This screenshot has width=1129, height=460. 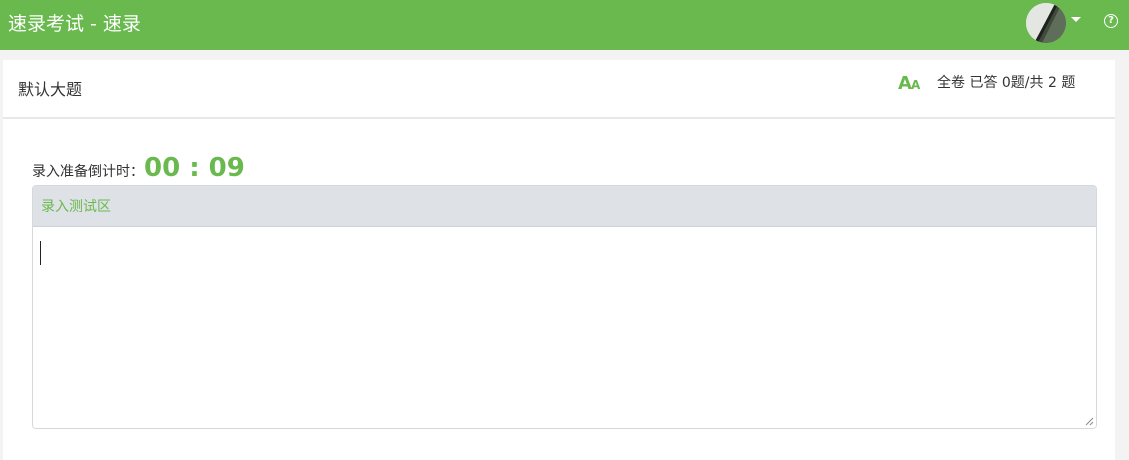 What do you see at coordinates (88, 172) in the screenshot?
I see `countdown-label: 录入准备倒计时：` at bounding box center [88, 172].